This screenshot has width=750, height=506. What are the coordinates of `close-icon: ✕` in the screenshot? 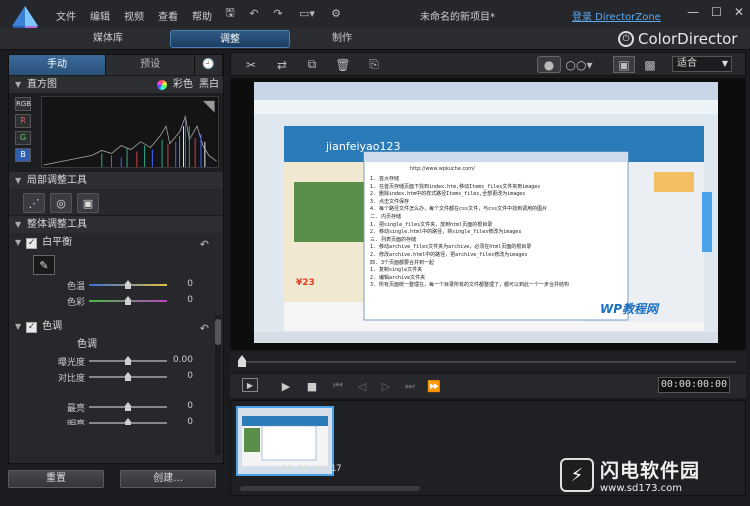 It's located at (739, 12).